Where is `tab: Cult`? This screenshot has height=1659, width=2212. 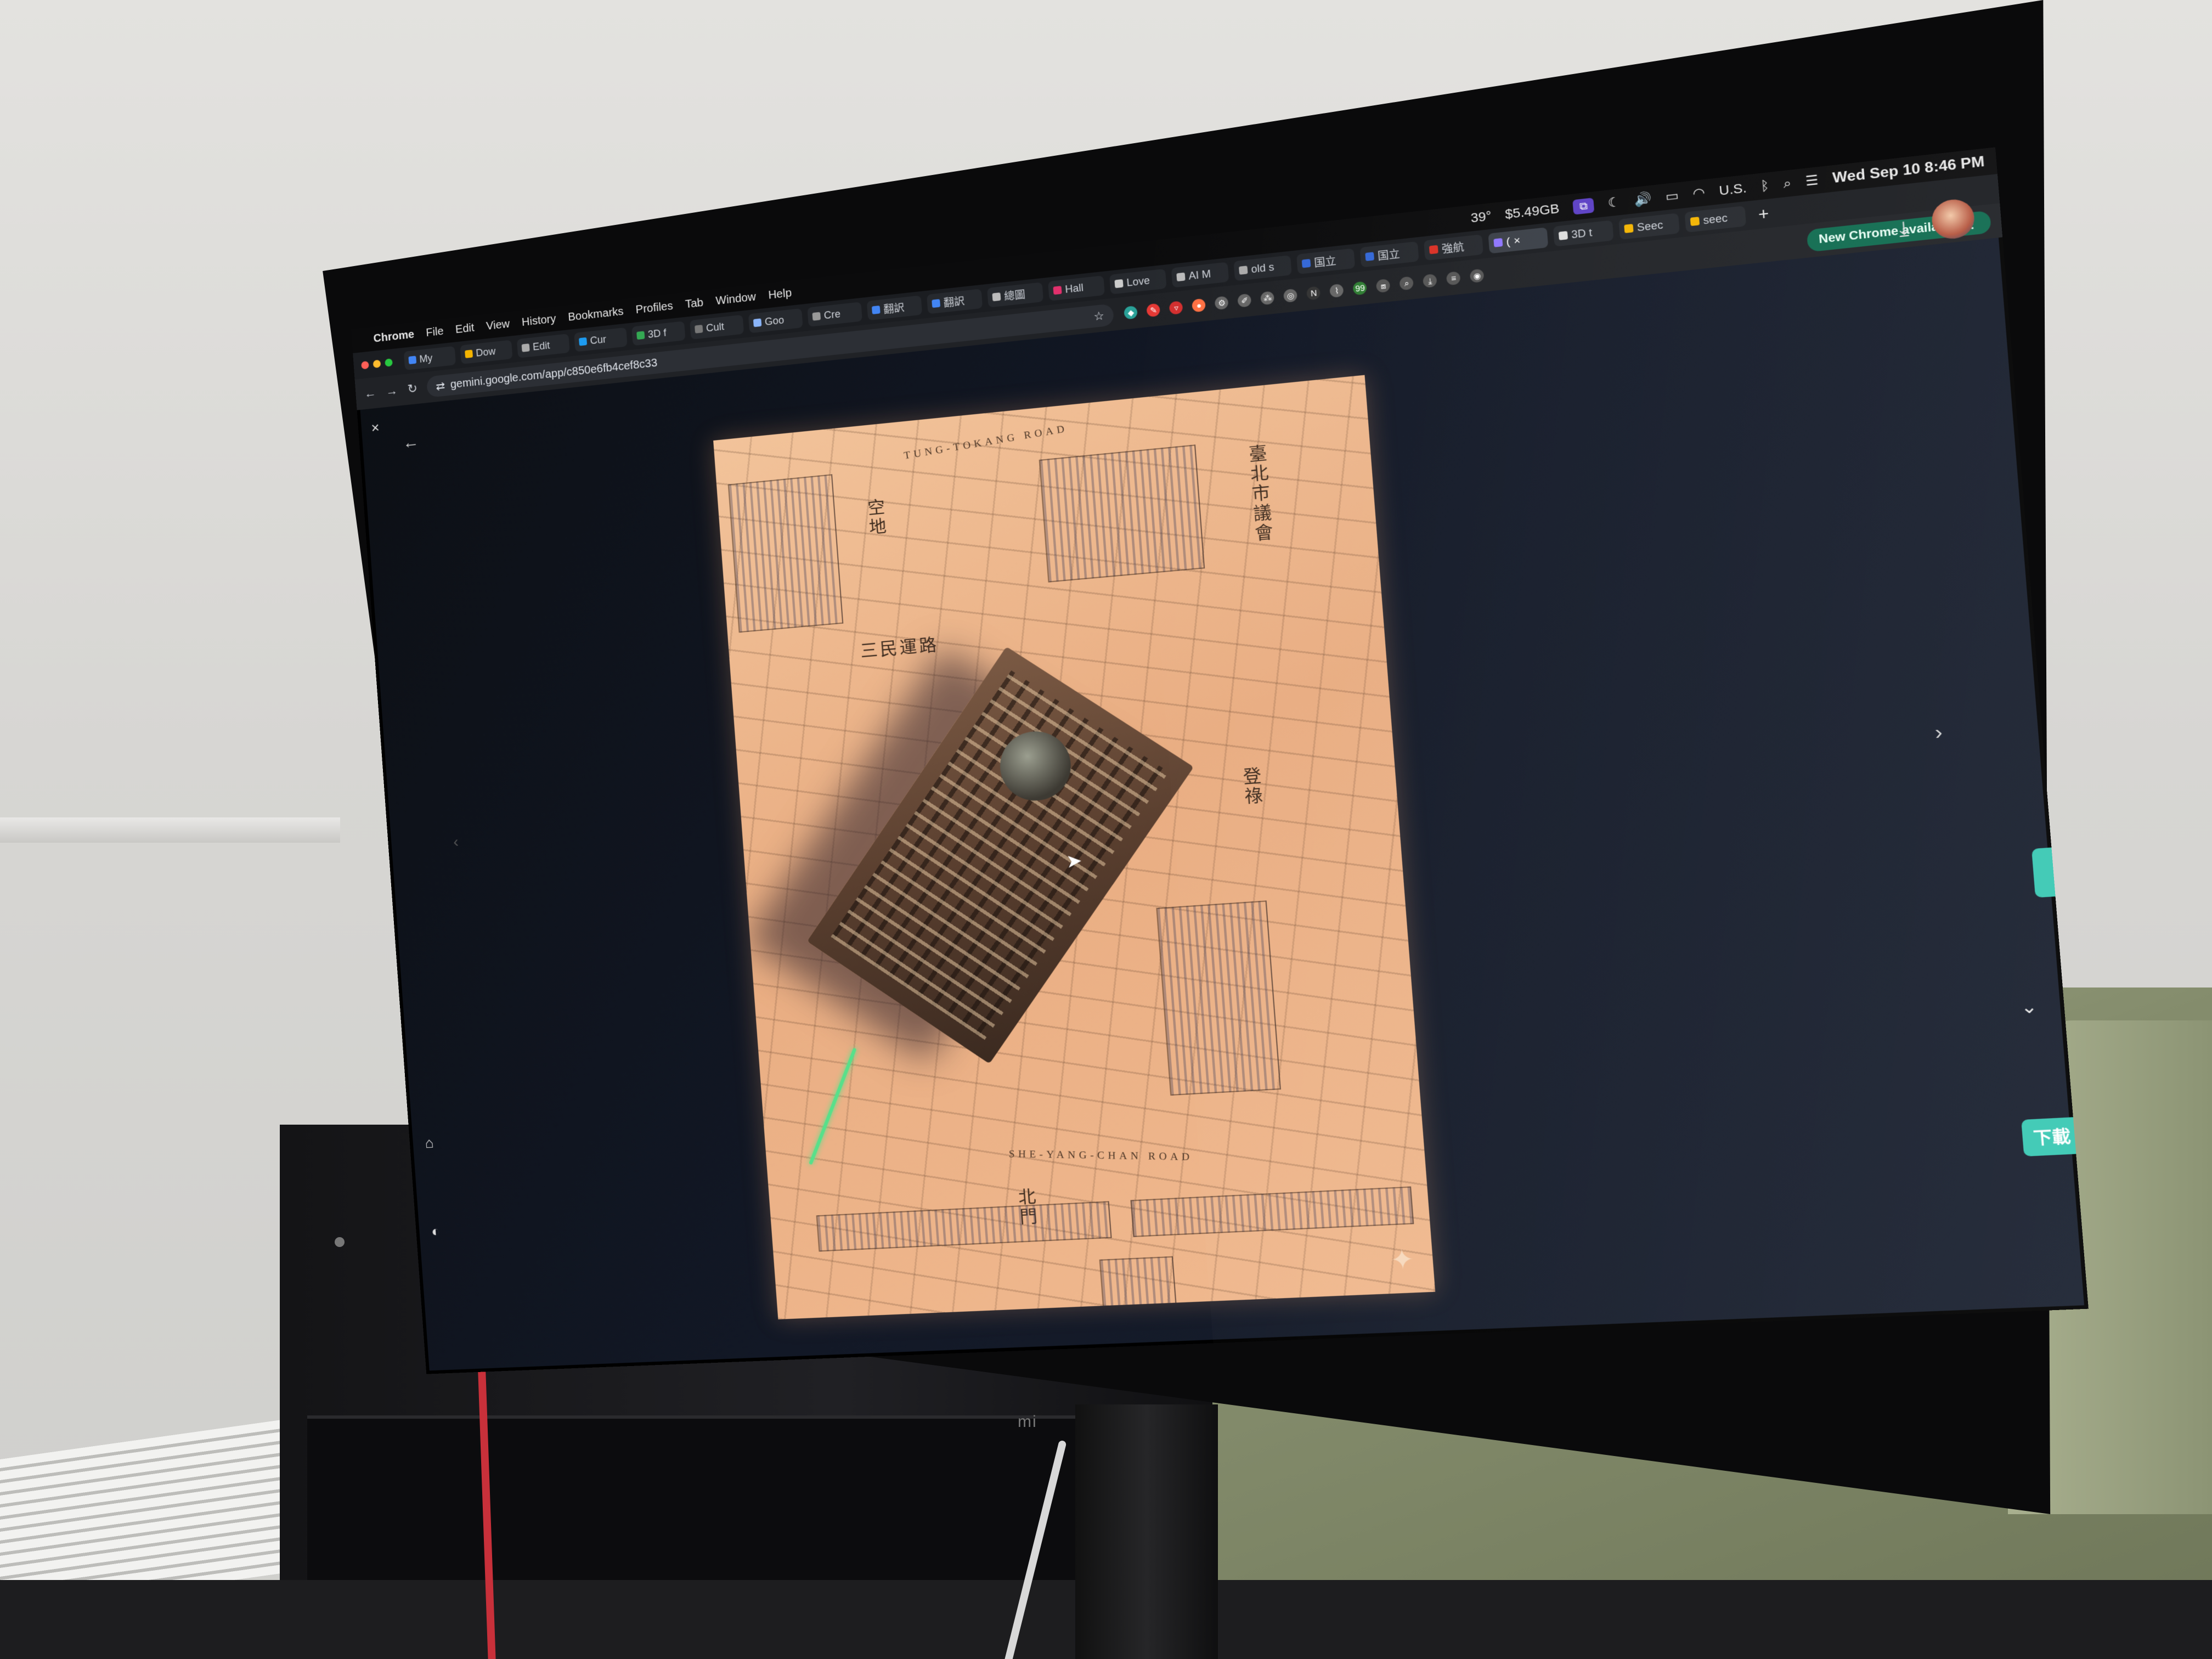 tab: Cult is located at coordinates (717, 327).